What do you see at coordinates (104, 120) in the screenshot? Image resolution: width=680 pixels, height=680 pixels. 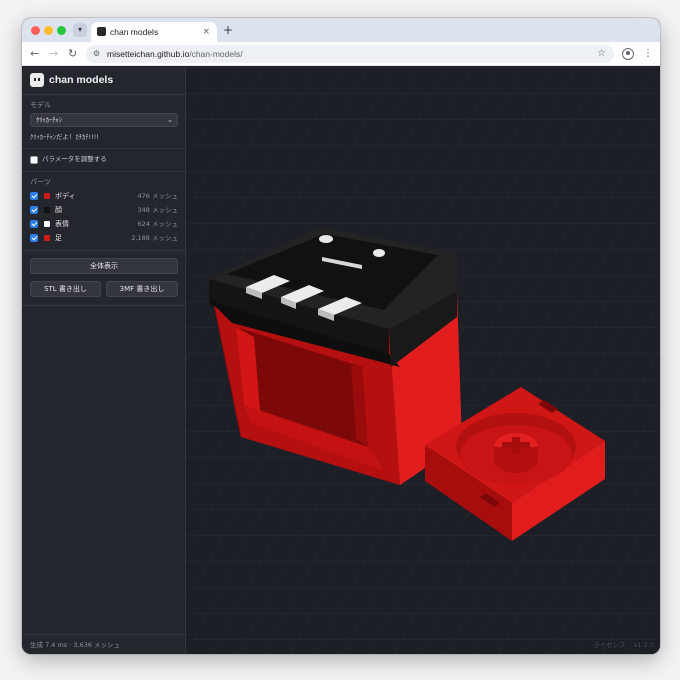 I see `model-select: ｸﾘｯｶｰﾁｬﾝ ⌄` at bounding box center [104, 120].